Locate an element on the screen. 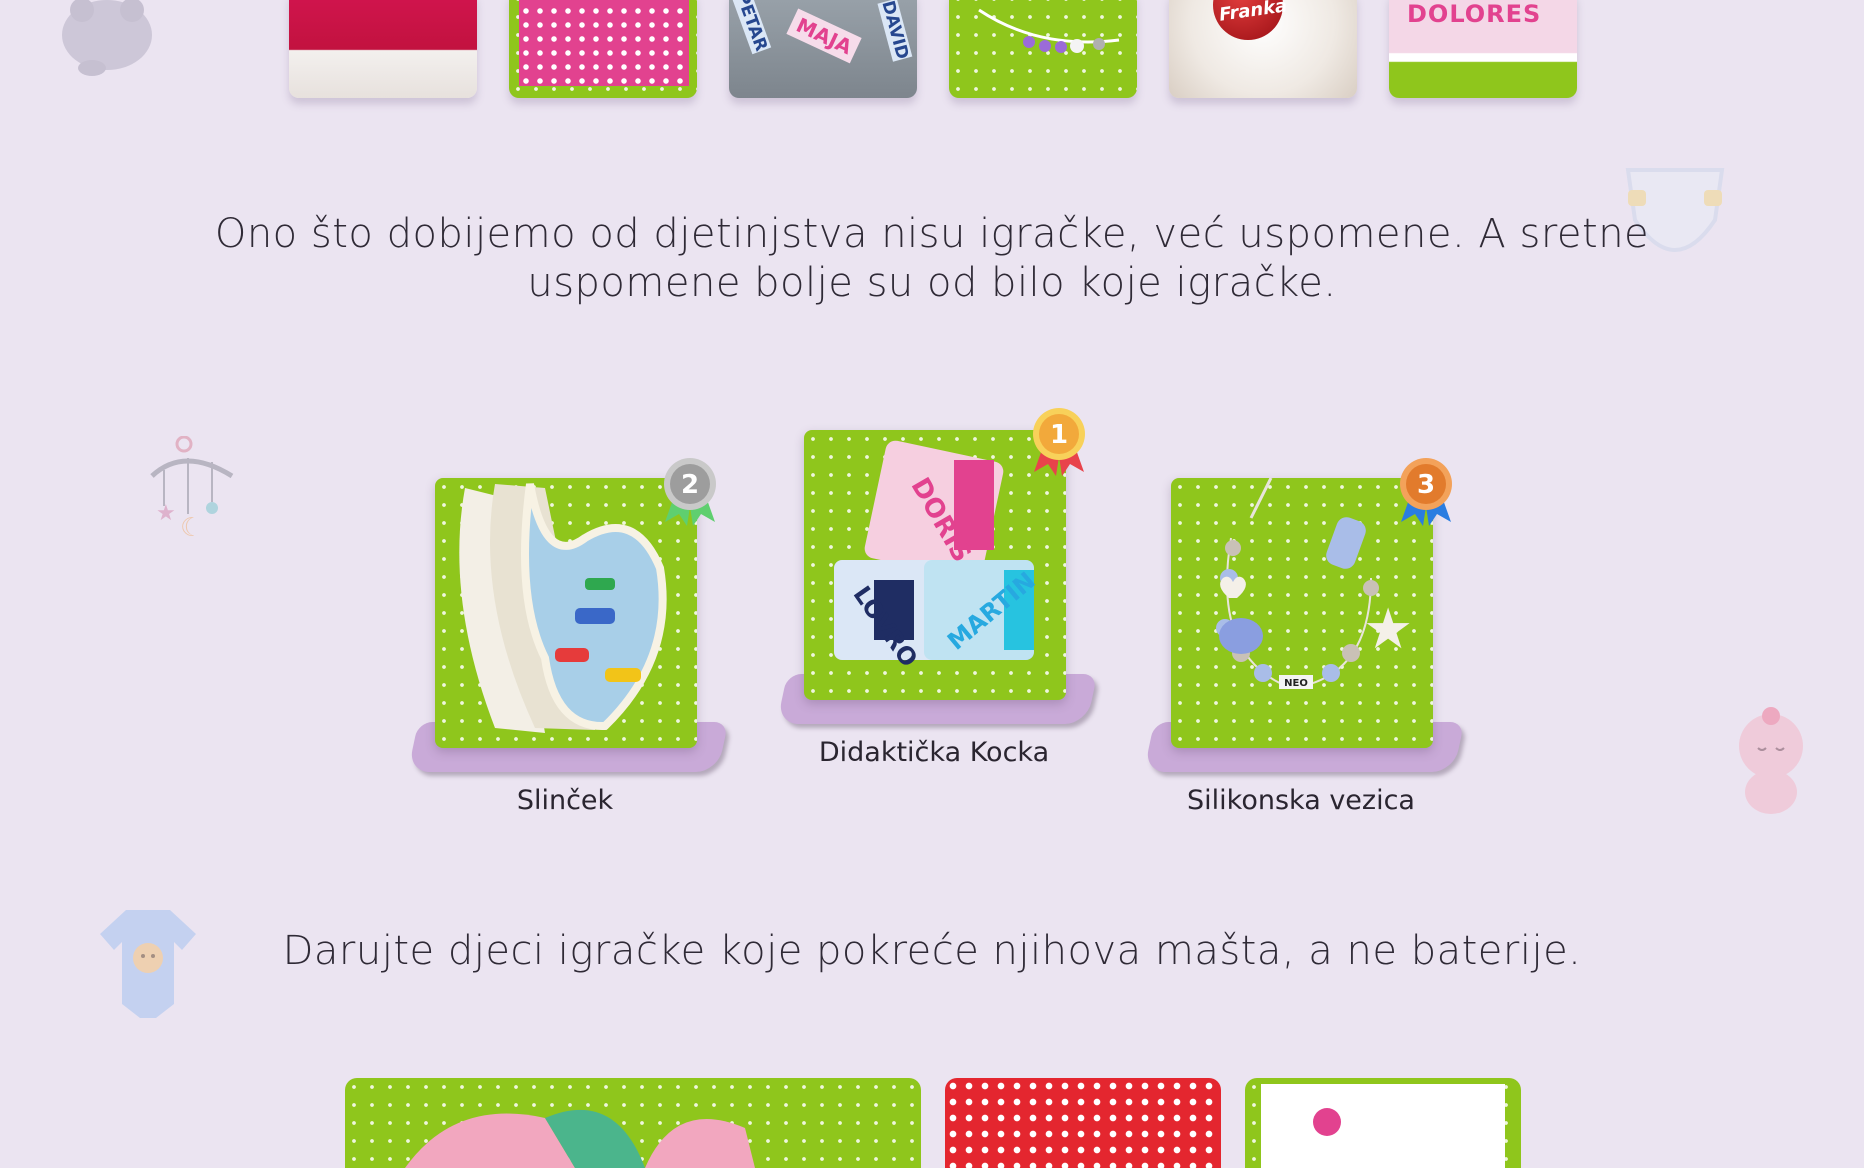 The image size is (1864, 1168). cube-label-center: MAJA is located at coordinates (824, 36).